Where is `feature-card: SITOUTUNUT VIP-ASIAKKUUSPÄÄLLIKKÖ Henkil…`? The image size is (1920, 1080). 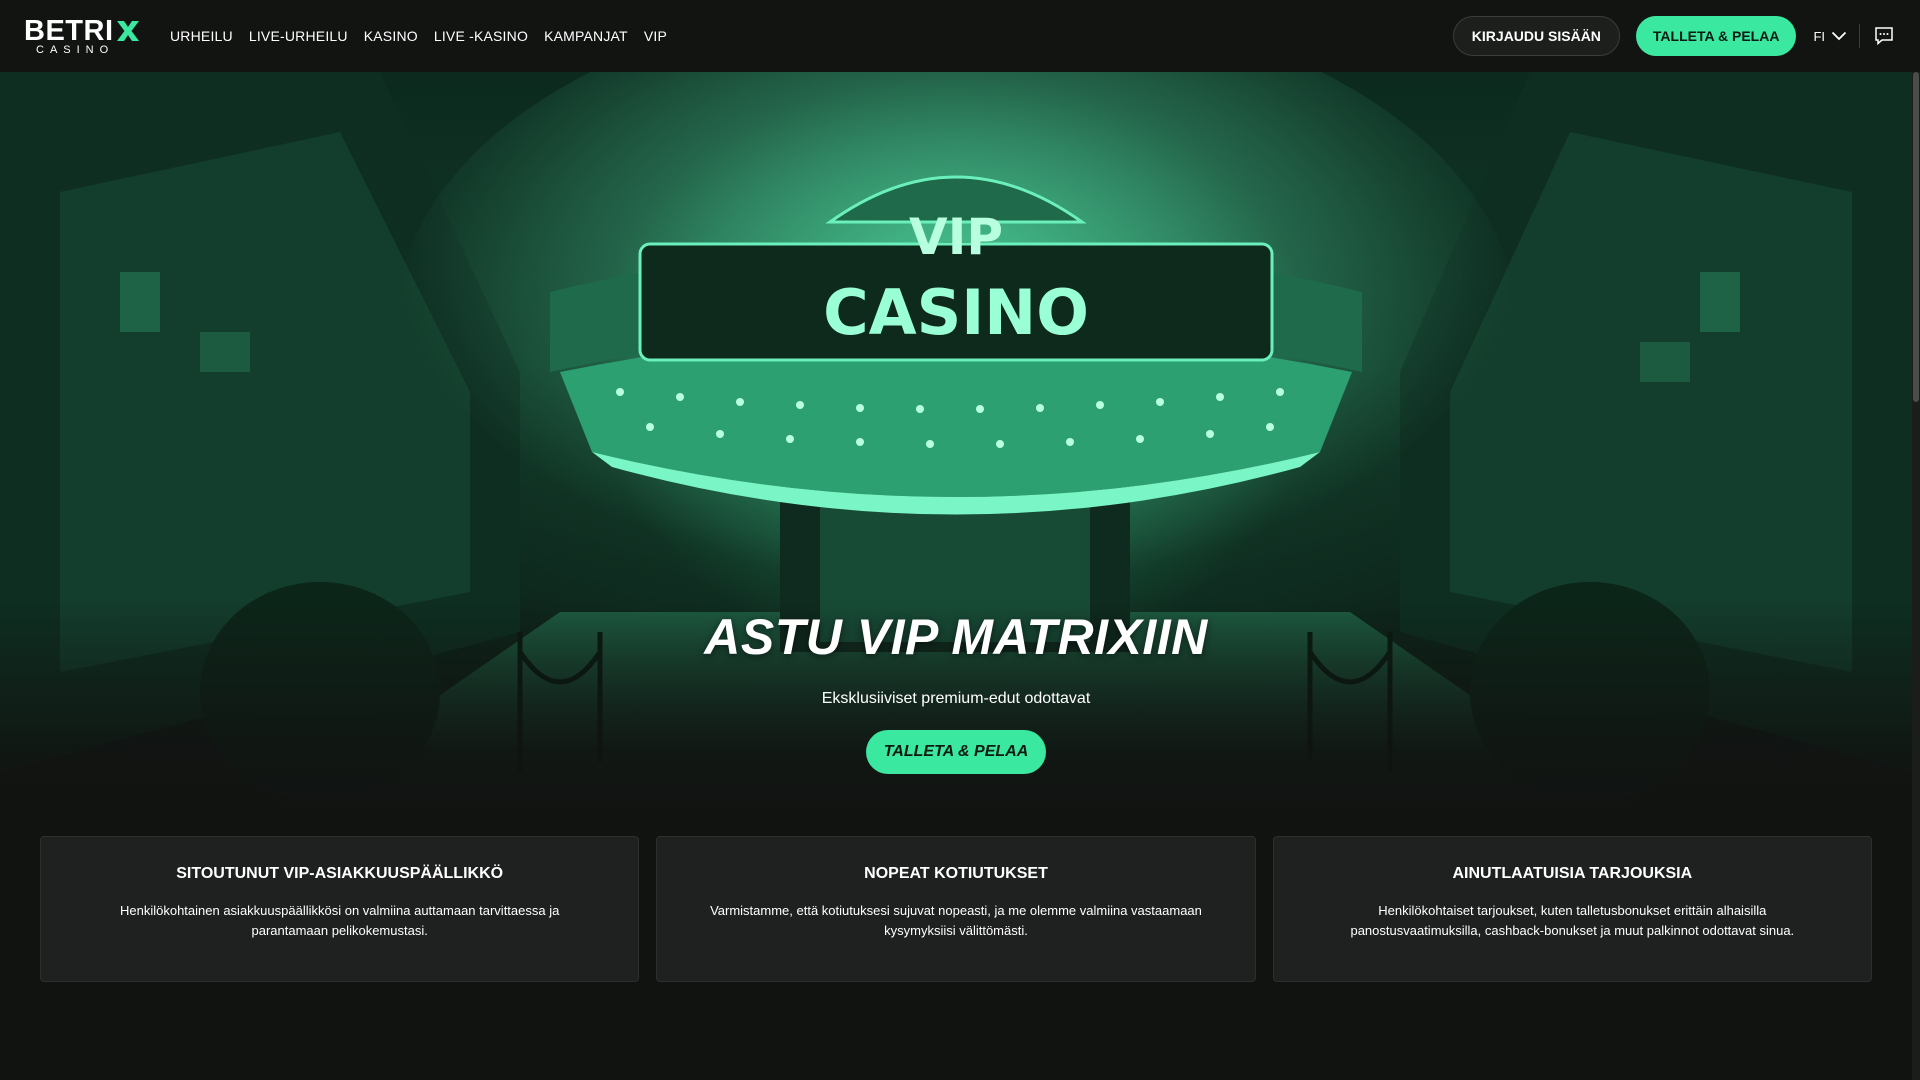
feature-card: SITOUTUNUT VIP-ASIAKKUUSPÄÄLLIKKÖ Henkil… is located at coordinates (340, 909).